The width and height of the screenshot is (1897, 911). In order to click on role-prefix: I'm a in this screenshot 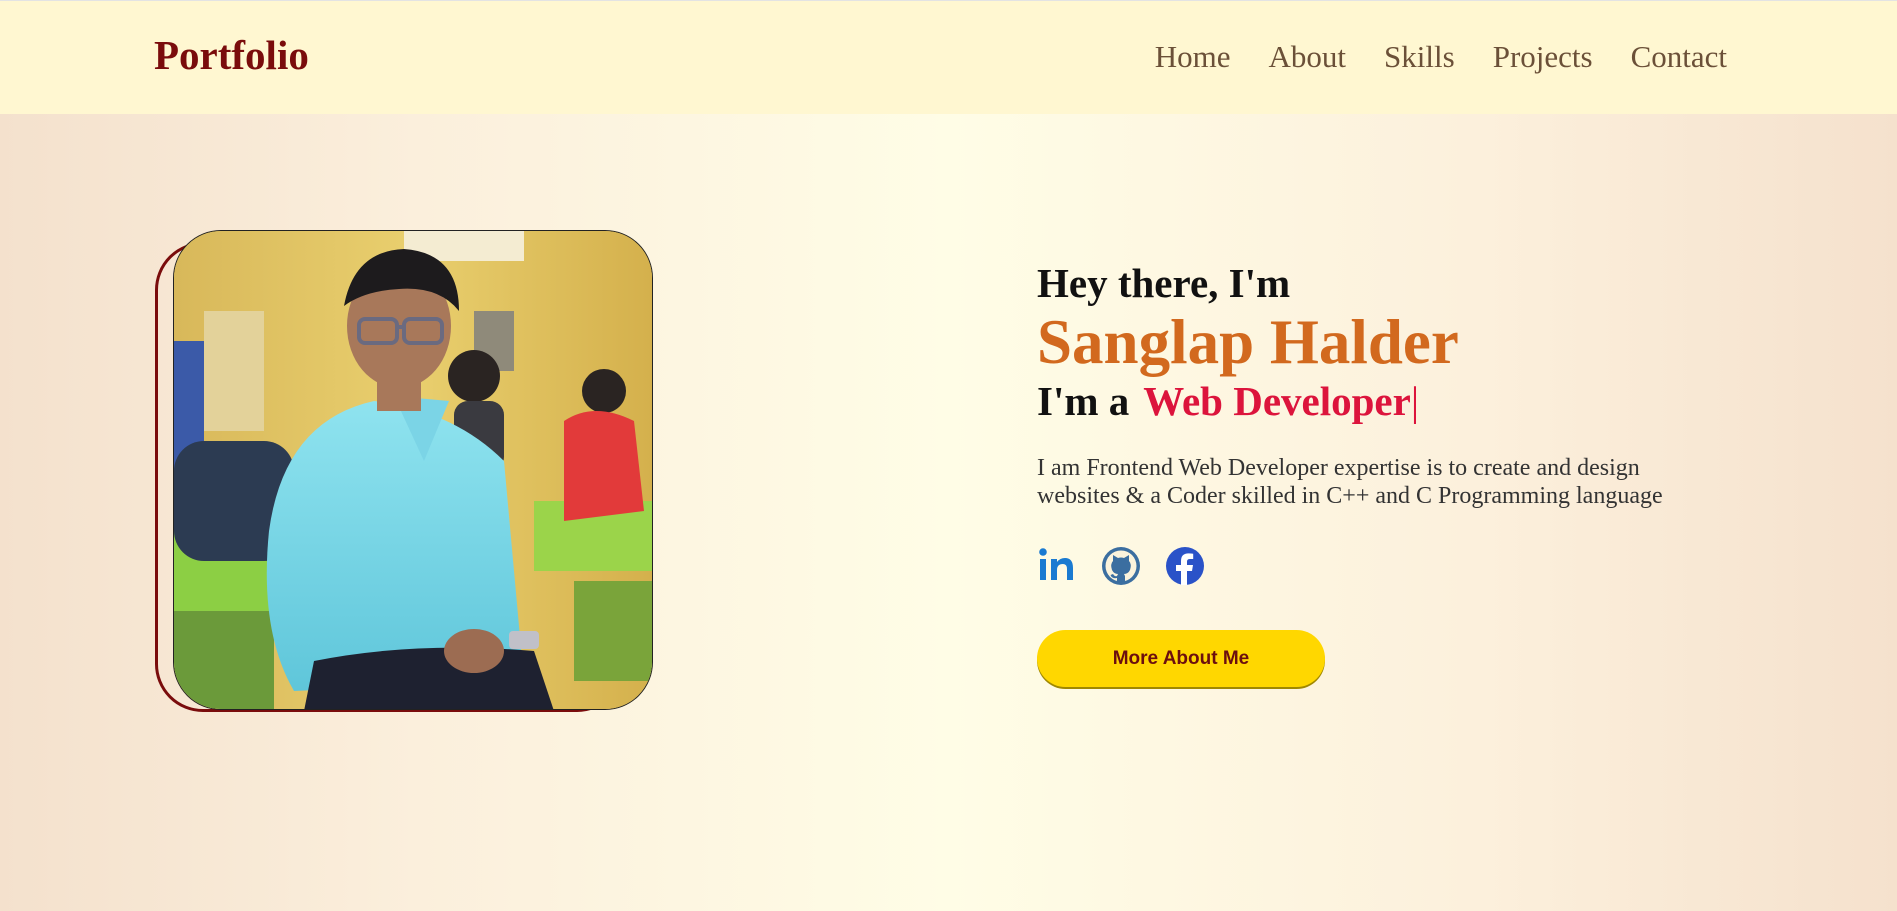, I will do `click(1083, 401)`.